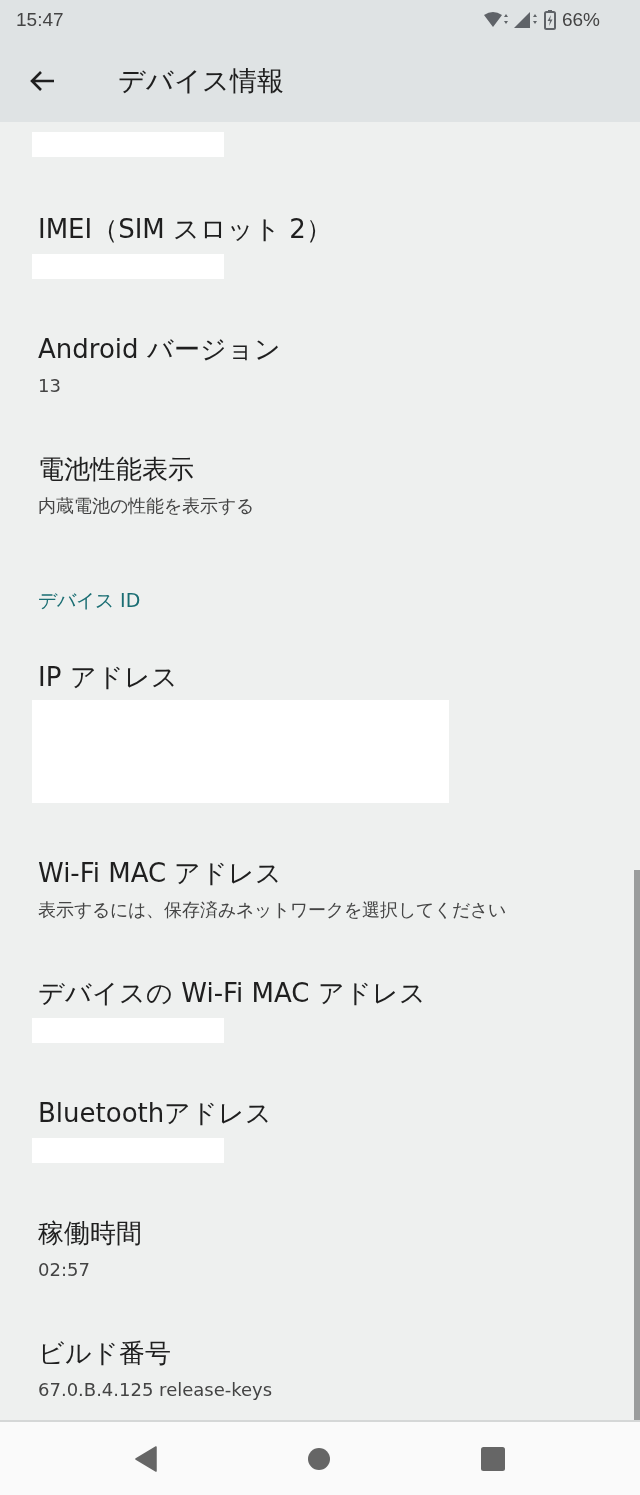 This screenshot has width=640, height=1495. I want to click on setting-title: 電池性能表示, so click(116, 469).